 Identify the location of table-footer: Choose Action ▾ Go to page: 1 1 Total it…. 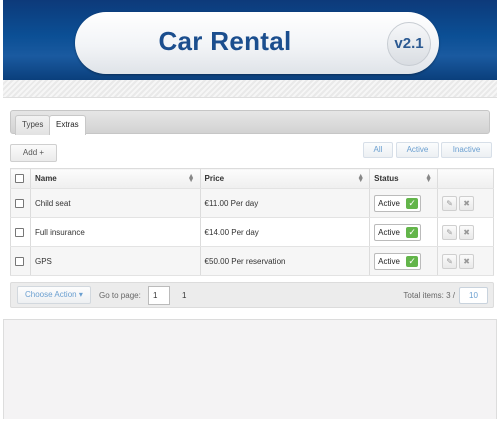
(252, 295).